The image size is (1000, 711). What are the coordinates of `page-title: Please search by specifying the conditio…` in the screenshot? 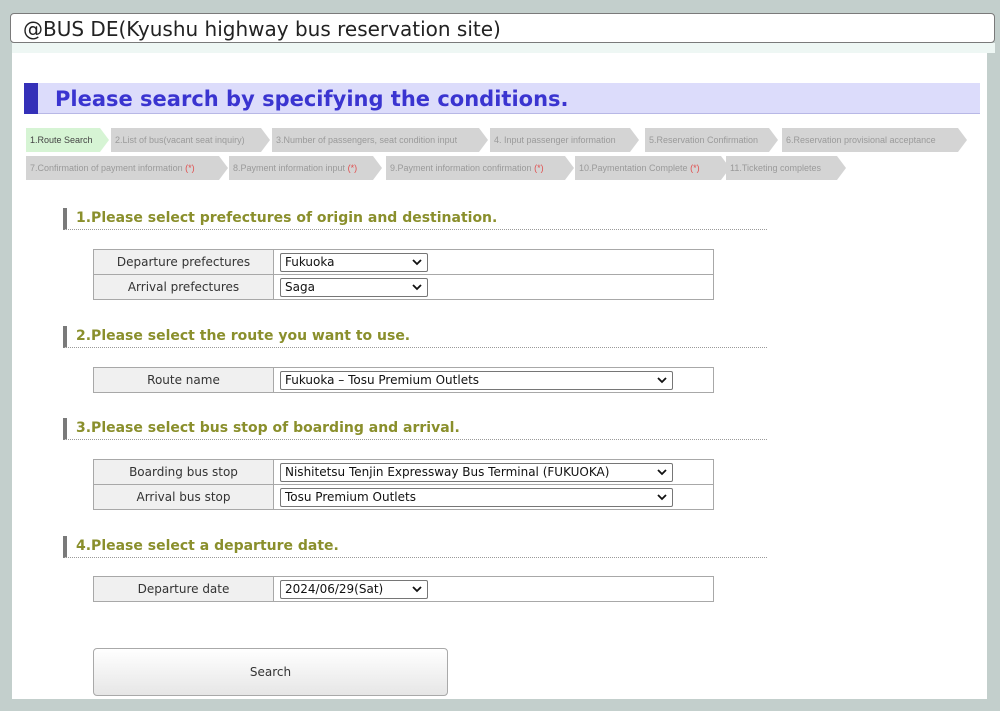 It's located at (312, 99).